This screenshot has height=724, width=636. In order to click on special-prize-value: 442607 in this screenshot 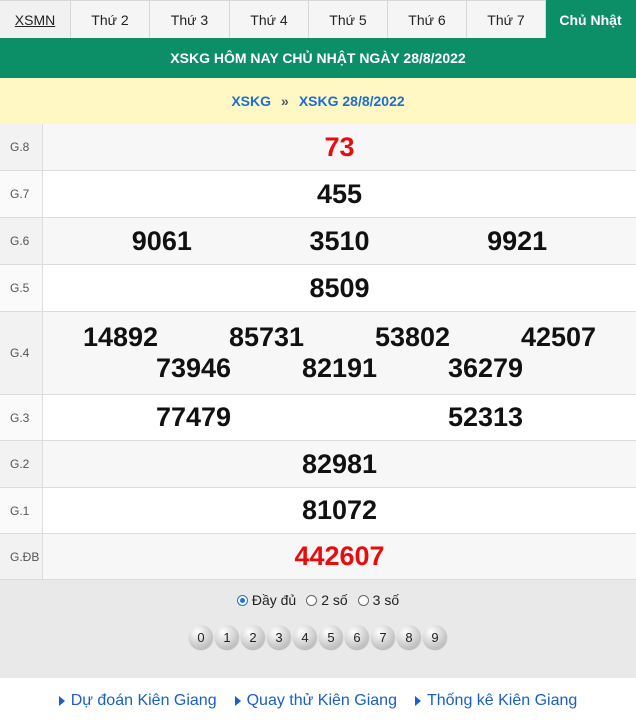, I will do `click(339, 556)`.